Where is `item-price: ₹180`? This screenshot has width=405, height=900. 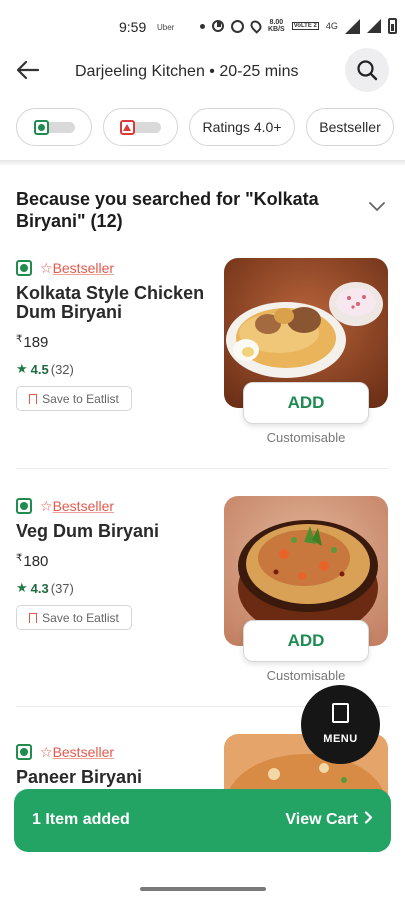
item-price: ₹180 is located at coordinates (116, 561).